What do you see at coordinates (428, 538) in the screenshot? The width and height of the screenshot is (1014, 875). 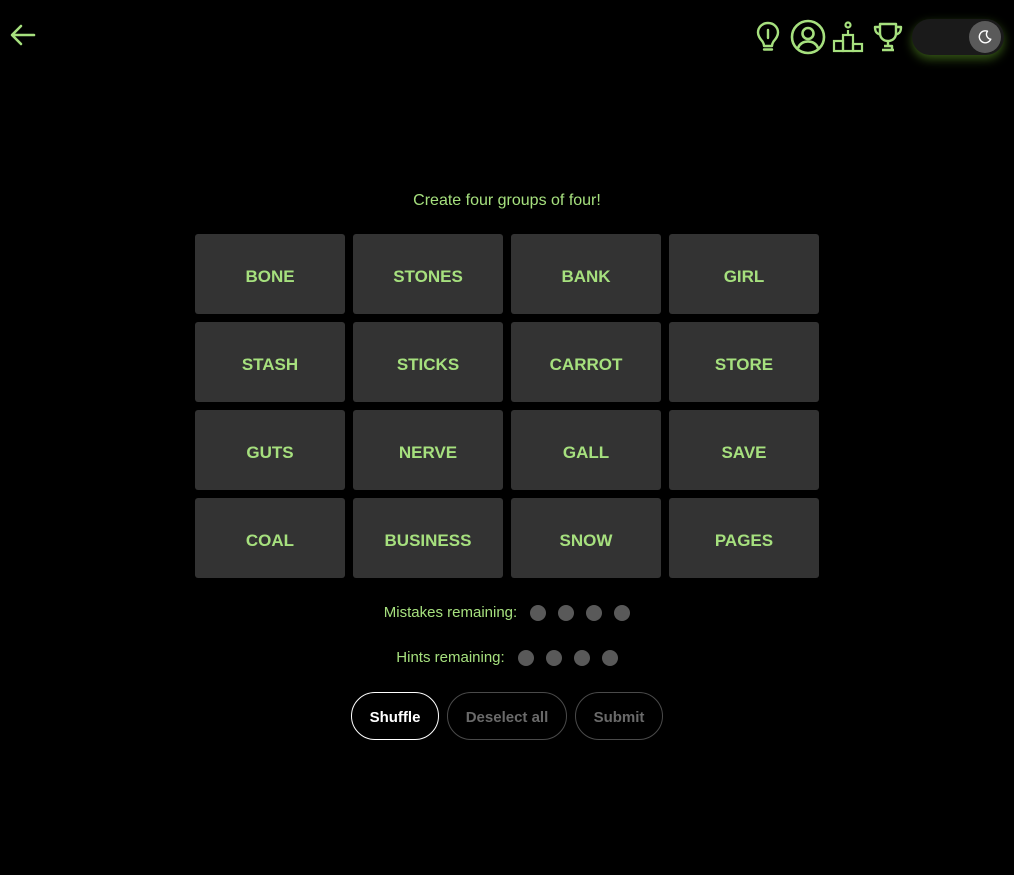 I see `word-tile: BUSINESS` at bounding box center [428, 538].